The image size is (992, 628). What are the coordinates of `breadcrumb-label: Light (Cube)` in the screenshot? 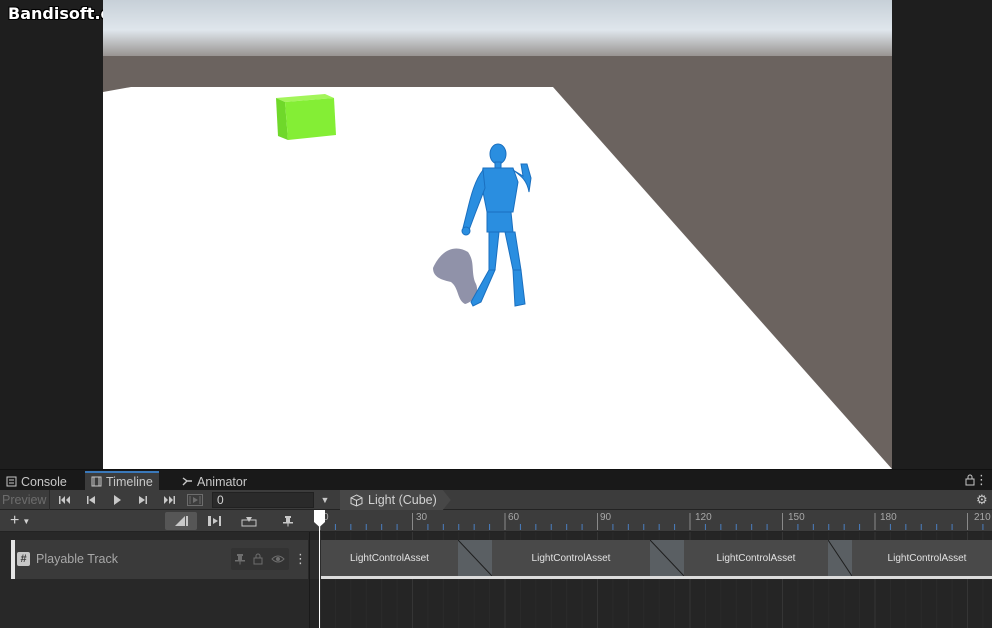 It's located at (402, 500).